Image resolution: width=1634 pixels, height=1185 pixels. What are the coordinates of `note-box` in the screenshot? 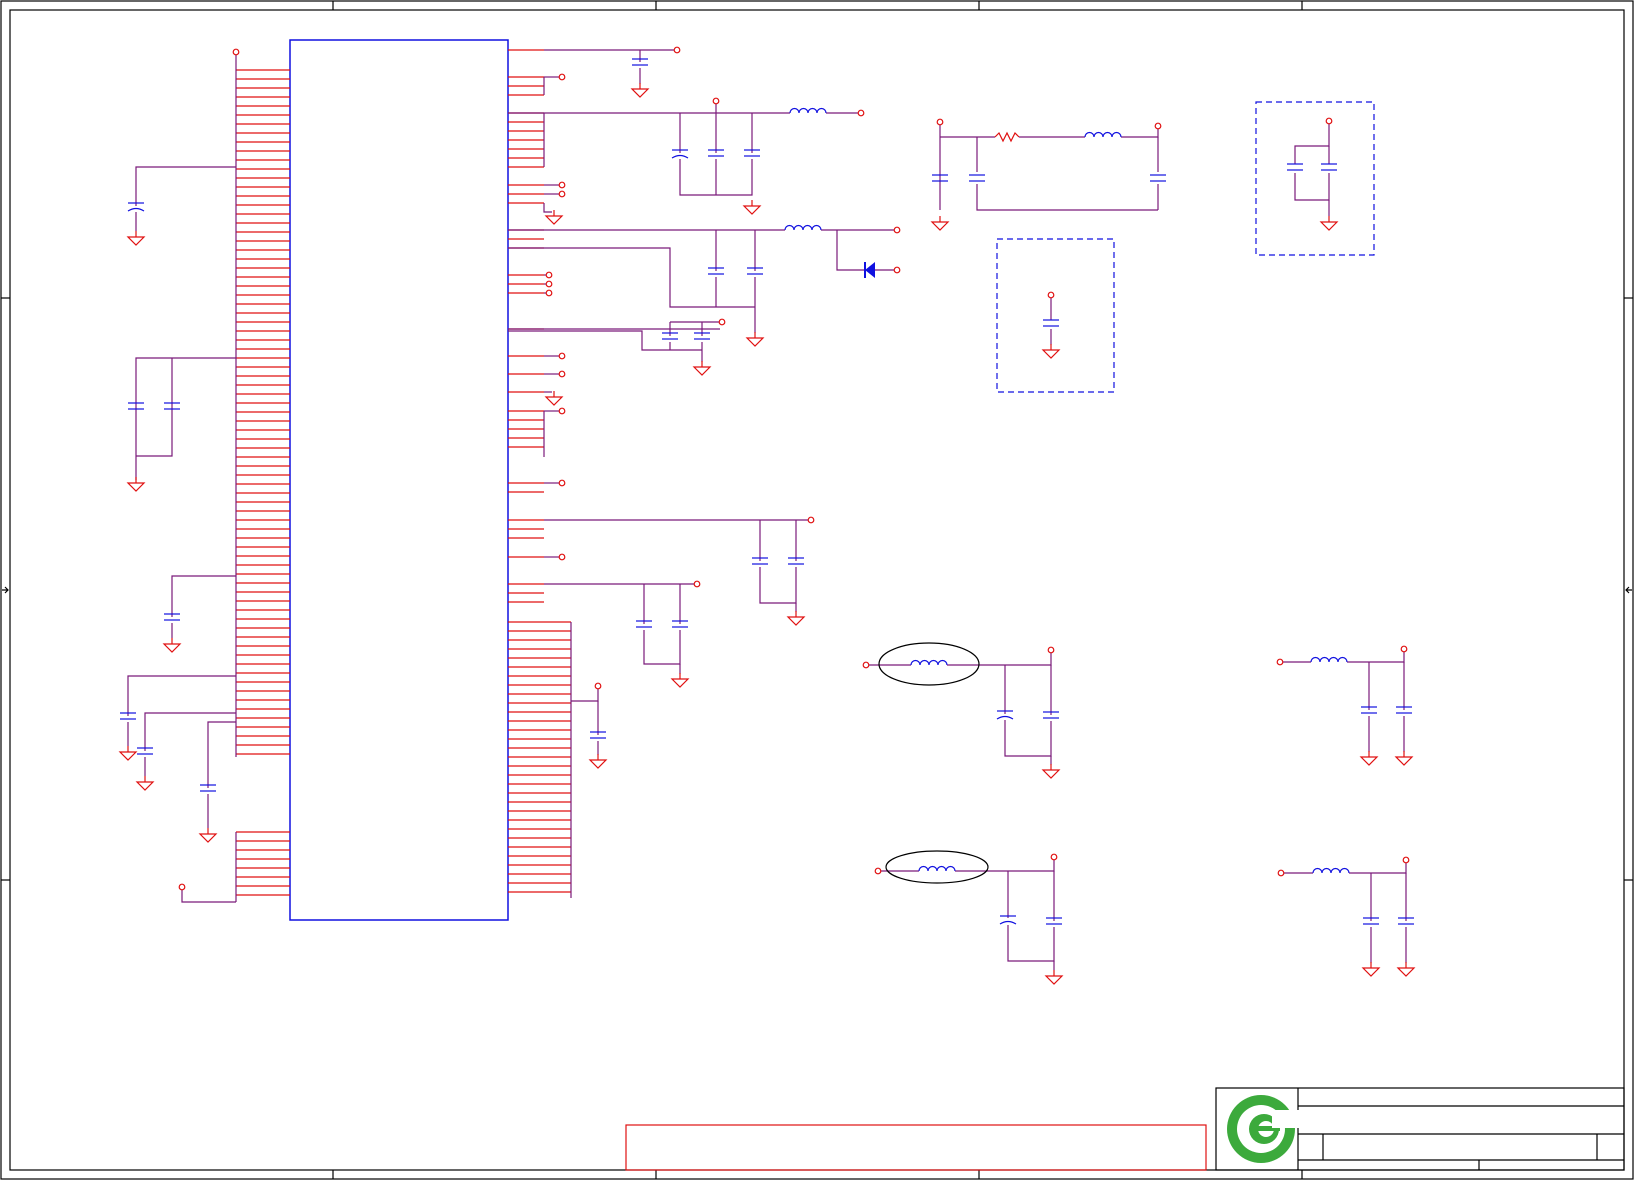 It's located at (916, 1147).